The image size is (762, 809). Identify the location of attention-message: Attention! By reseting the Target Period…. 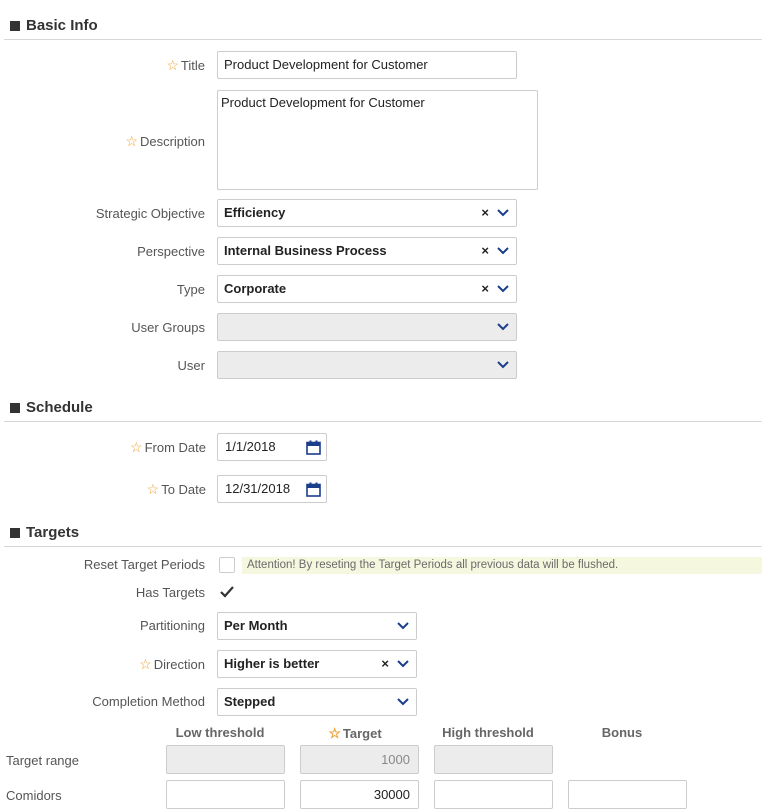
(502, 565).